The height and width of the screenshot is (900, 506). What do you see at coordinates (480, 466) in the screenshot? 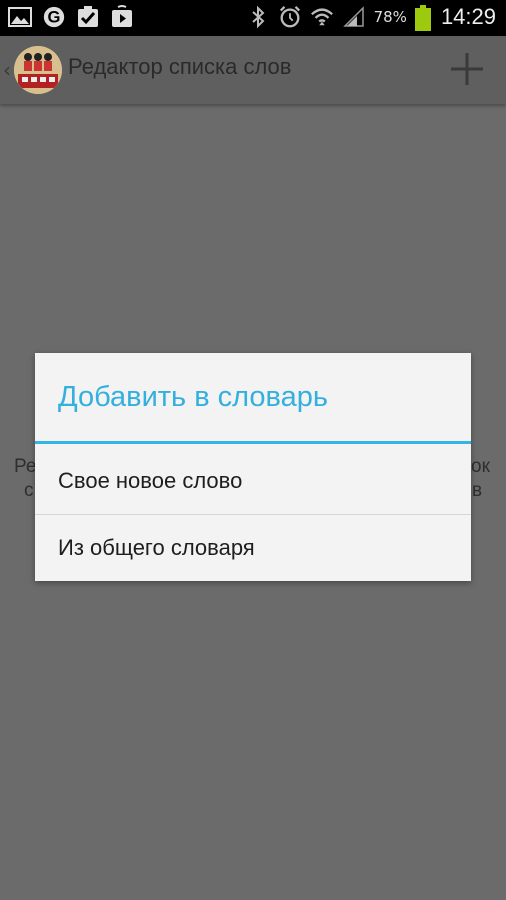
I see `background-text: ок` at bounding box center [480, 466].